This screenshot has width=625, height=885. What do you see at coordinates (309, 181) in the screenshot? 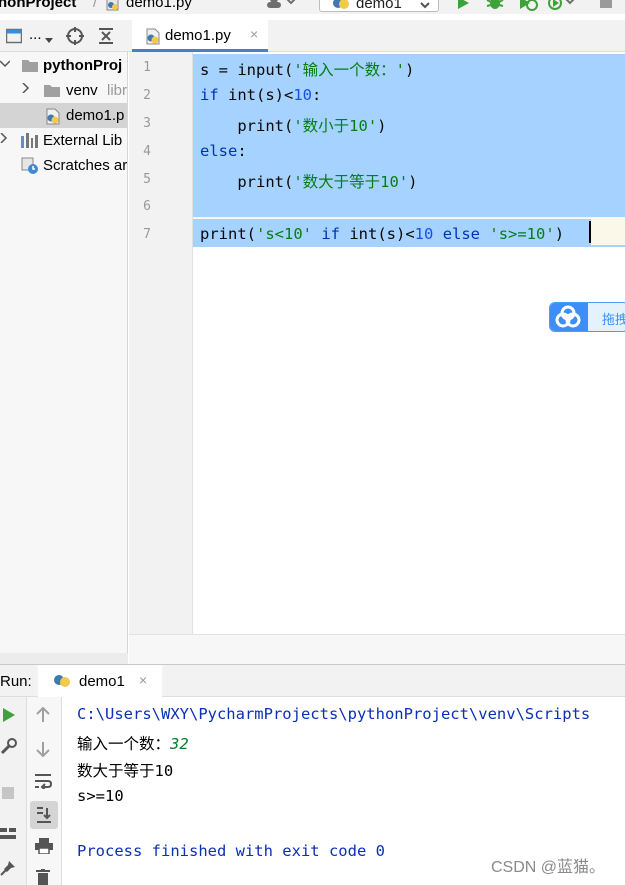
I see `code-line: print('数大于等于10')` at bounding box center [309, 181].